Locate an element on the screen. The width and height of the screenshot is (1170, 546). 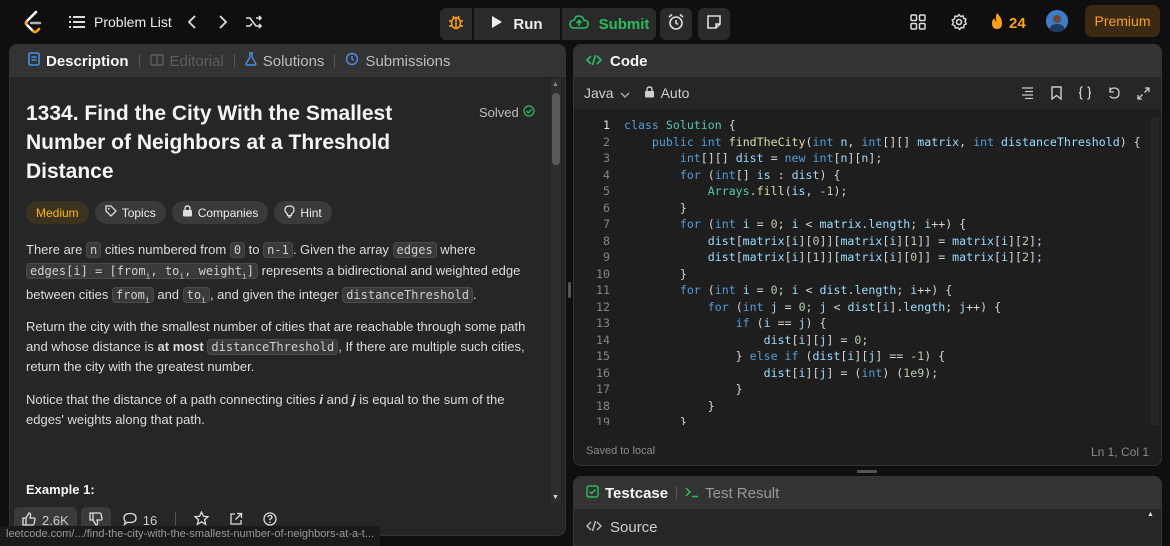
inline-code: 0 is located at coordinates (237, 250).